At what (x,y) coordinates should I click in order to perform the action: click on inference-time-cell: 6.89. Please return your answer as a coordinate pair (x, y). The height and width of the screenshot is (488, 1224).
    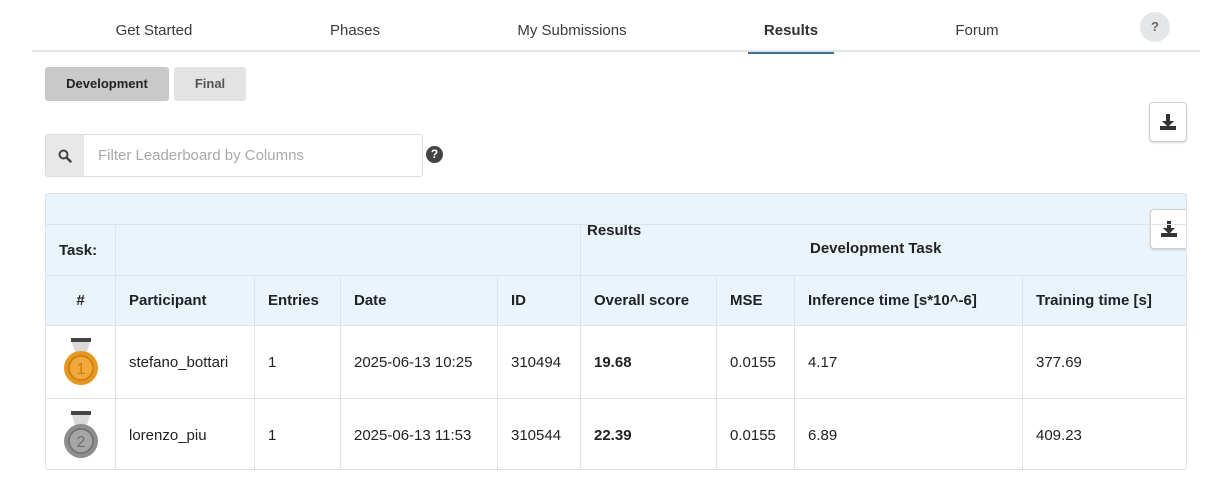
    Looking at the image, I should click on (908, 434).